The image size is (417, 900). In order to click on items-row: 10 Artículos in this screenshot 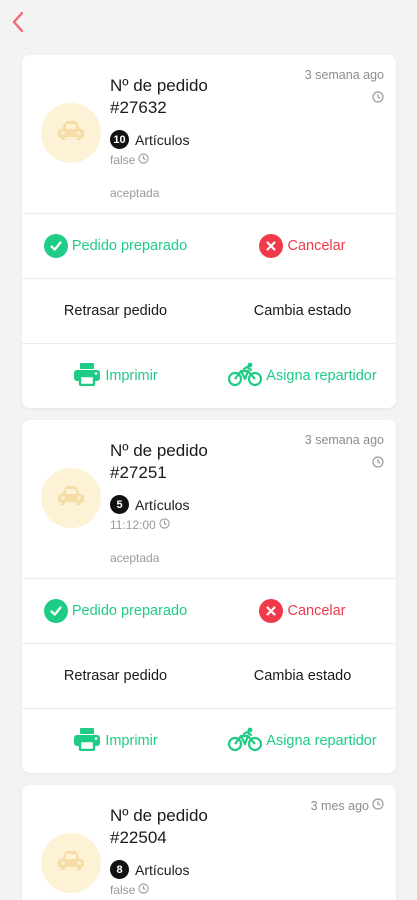, I will do `click(149, 139)`.